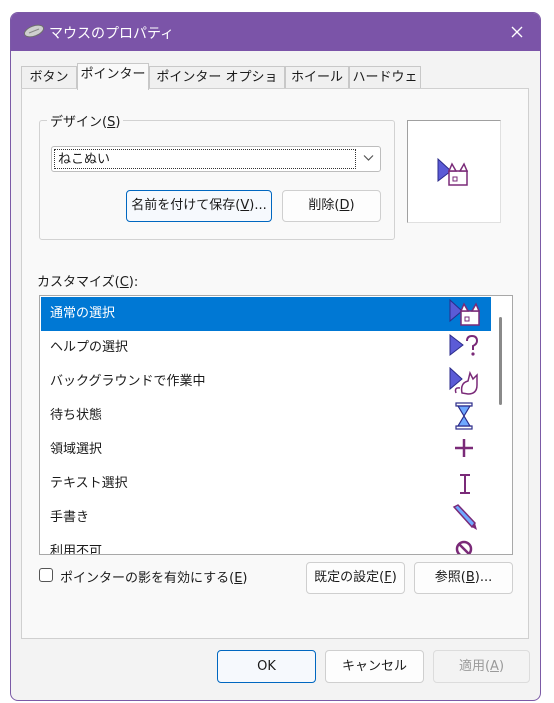 Image resolution: width=554 pixels, height=703 pixels. What do you see at coordinates (217, 86) in the screenshot?
I see `tab-pointer-options: ポインター オプション` at bounding box center [217, 86].